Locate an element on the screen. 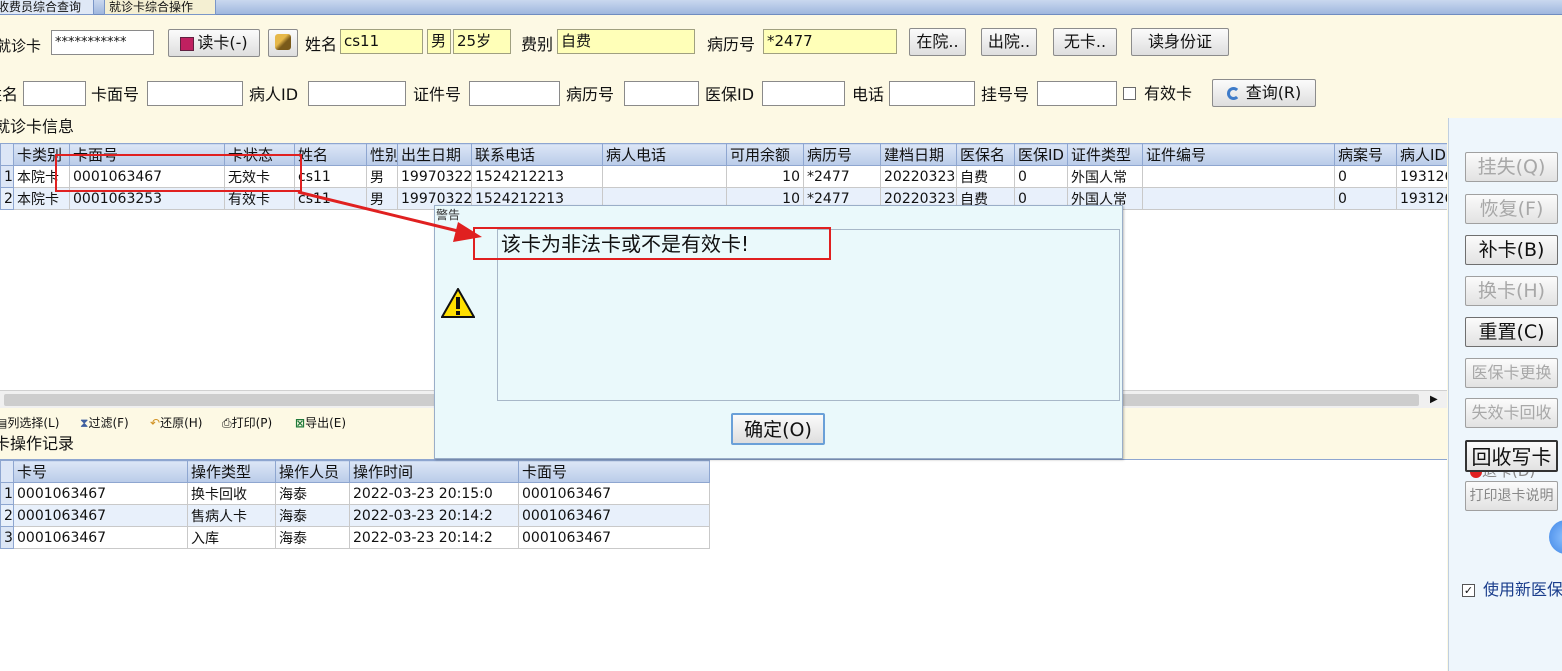 Image resolution: width=1562 pixels, height=671 pixels. op-col-time: 操作时间 is located at coordinates (434, 471).